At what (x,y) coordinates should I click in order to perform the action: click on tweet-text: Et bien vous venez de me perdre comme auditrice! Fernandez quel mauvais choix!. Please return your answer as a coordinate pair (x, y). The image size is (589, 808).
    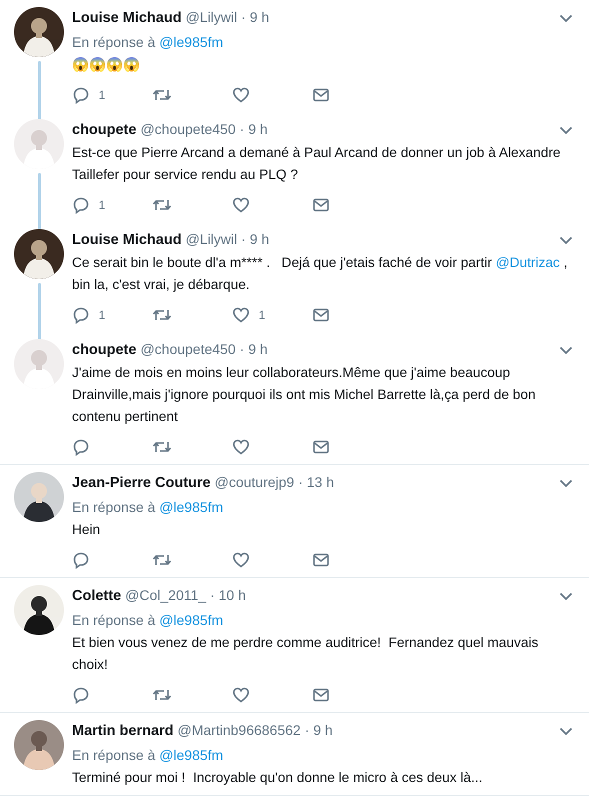
    Looking at the image, I should click on (306, 654).